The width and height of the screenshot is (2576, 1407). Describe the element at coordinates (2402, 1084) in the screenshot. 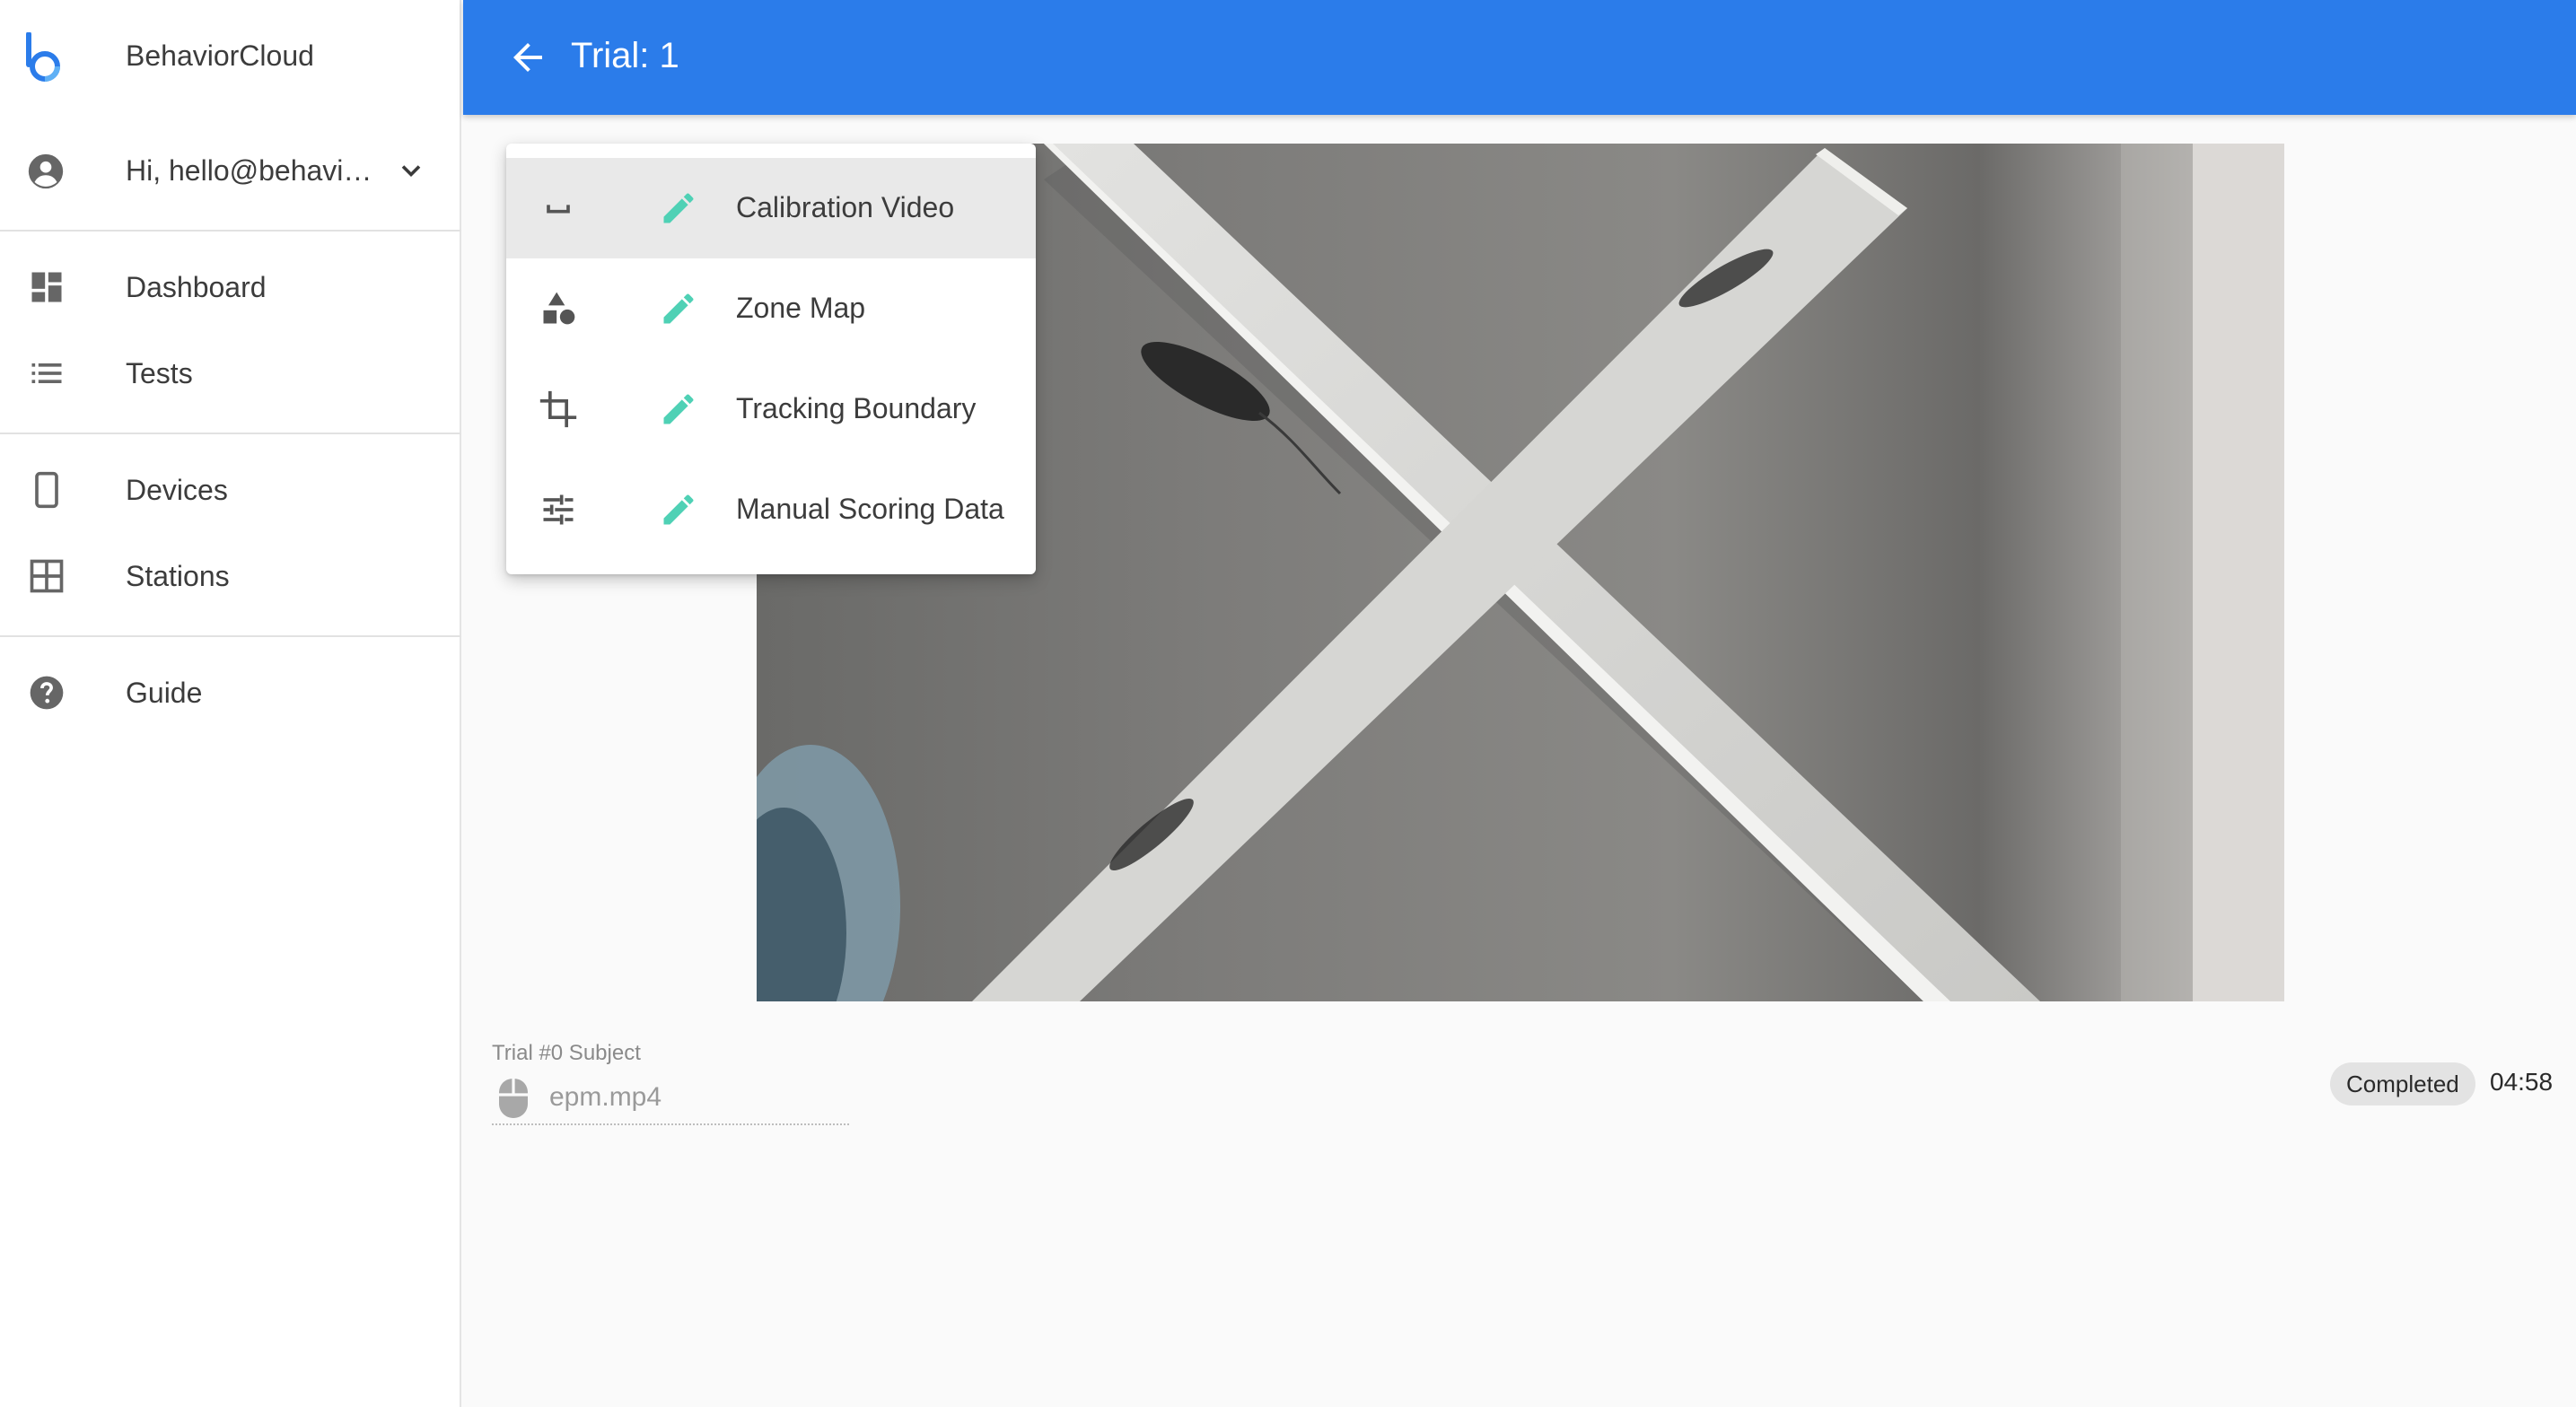

I see `status-badge: Completed` at that location.